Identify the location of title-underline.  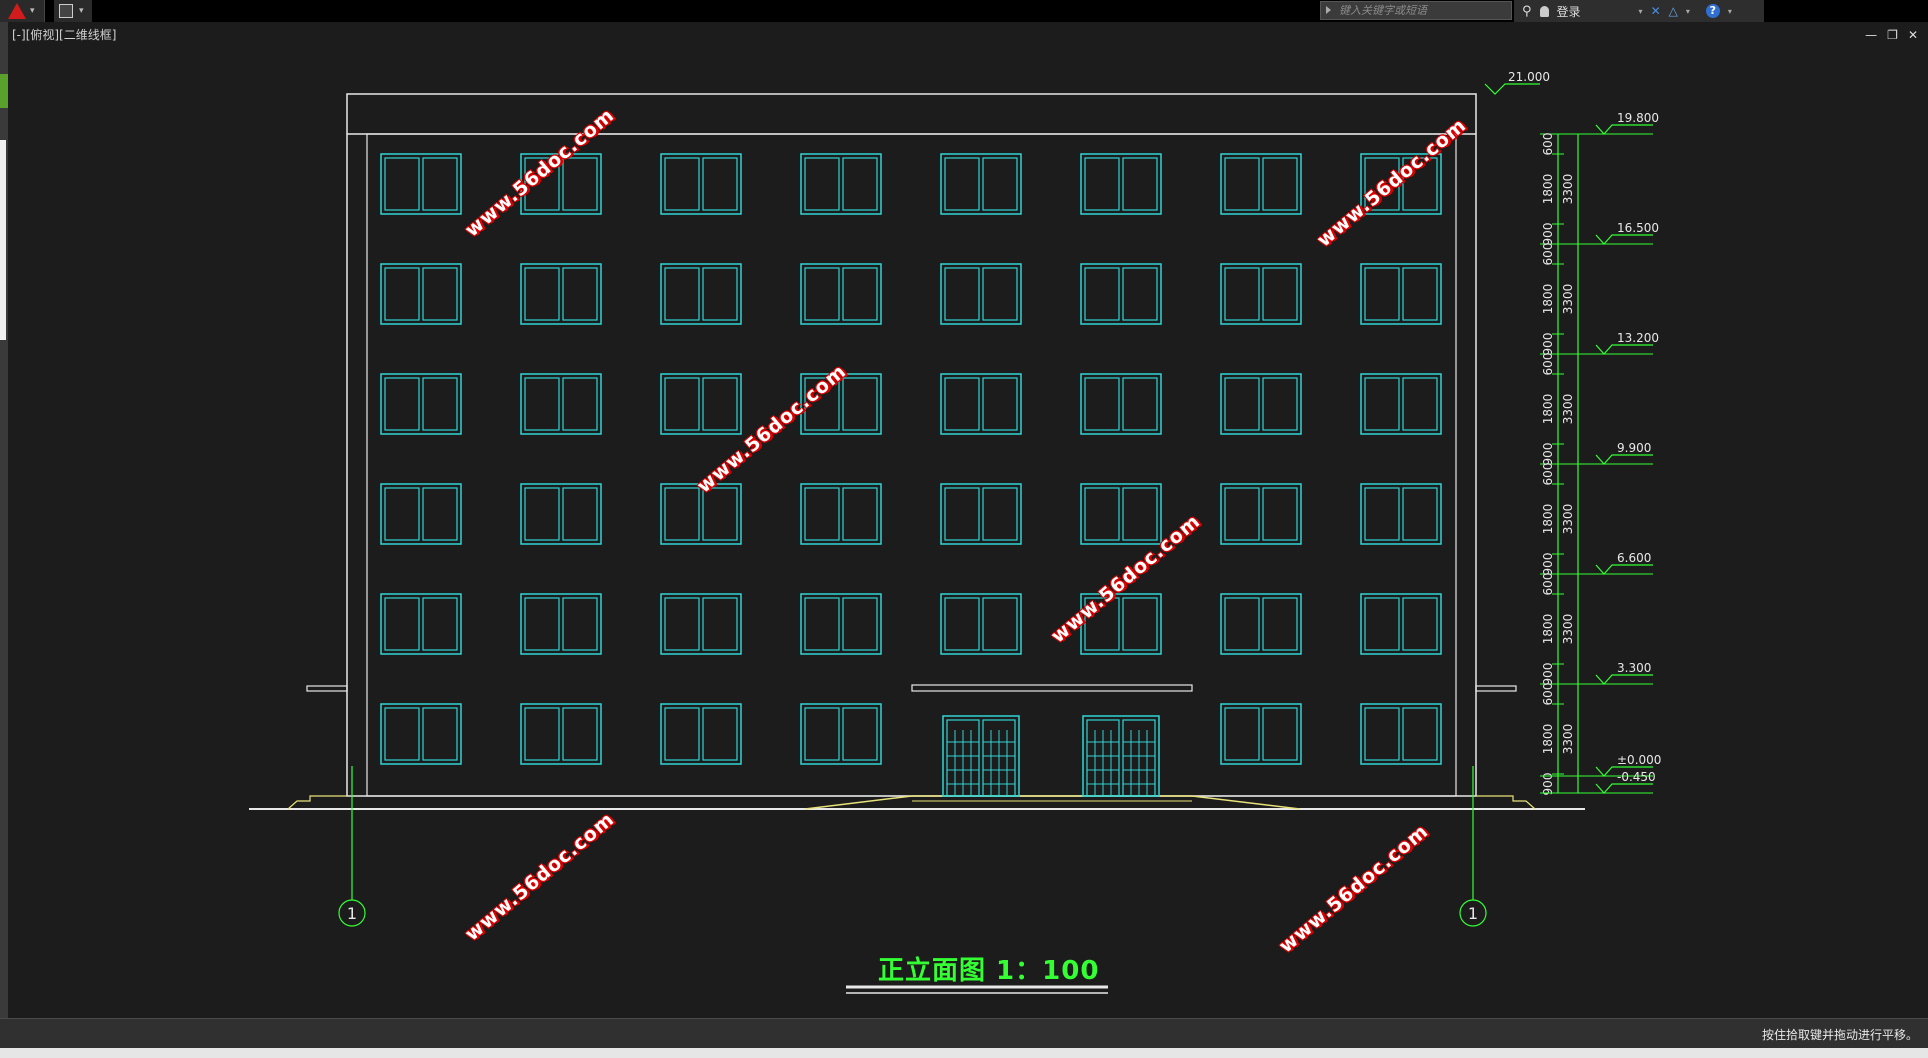
(977, 989).